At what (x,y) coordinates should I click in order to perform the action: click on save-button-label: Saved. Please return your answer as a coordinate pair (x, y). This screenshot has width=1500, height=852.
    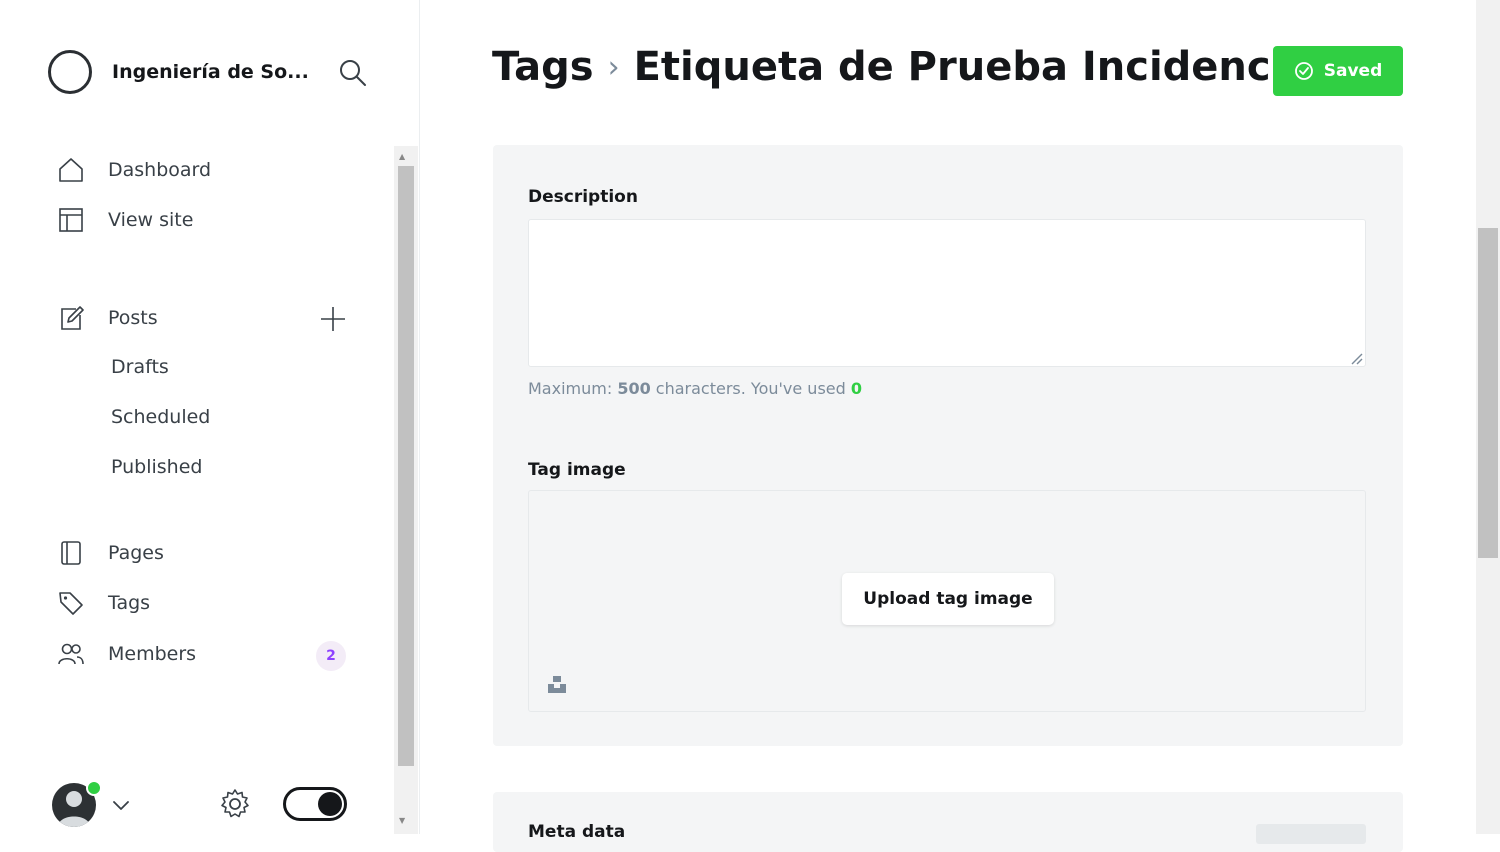
    Looking at the image, I should click on (1353, 71).